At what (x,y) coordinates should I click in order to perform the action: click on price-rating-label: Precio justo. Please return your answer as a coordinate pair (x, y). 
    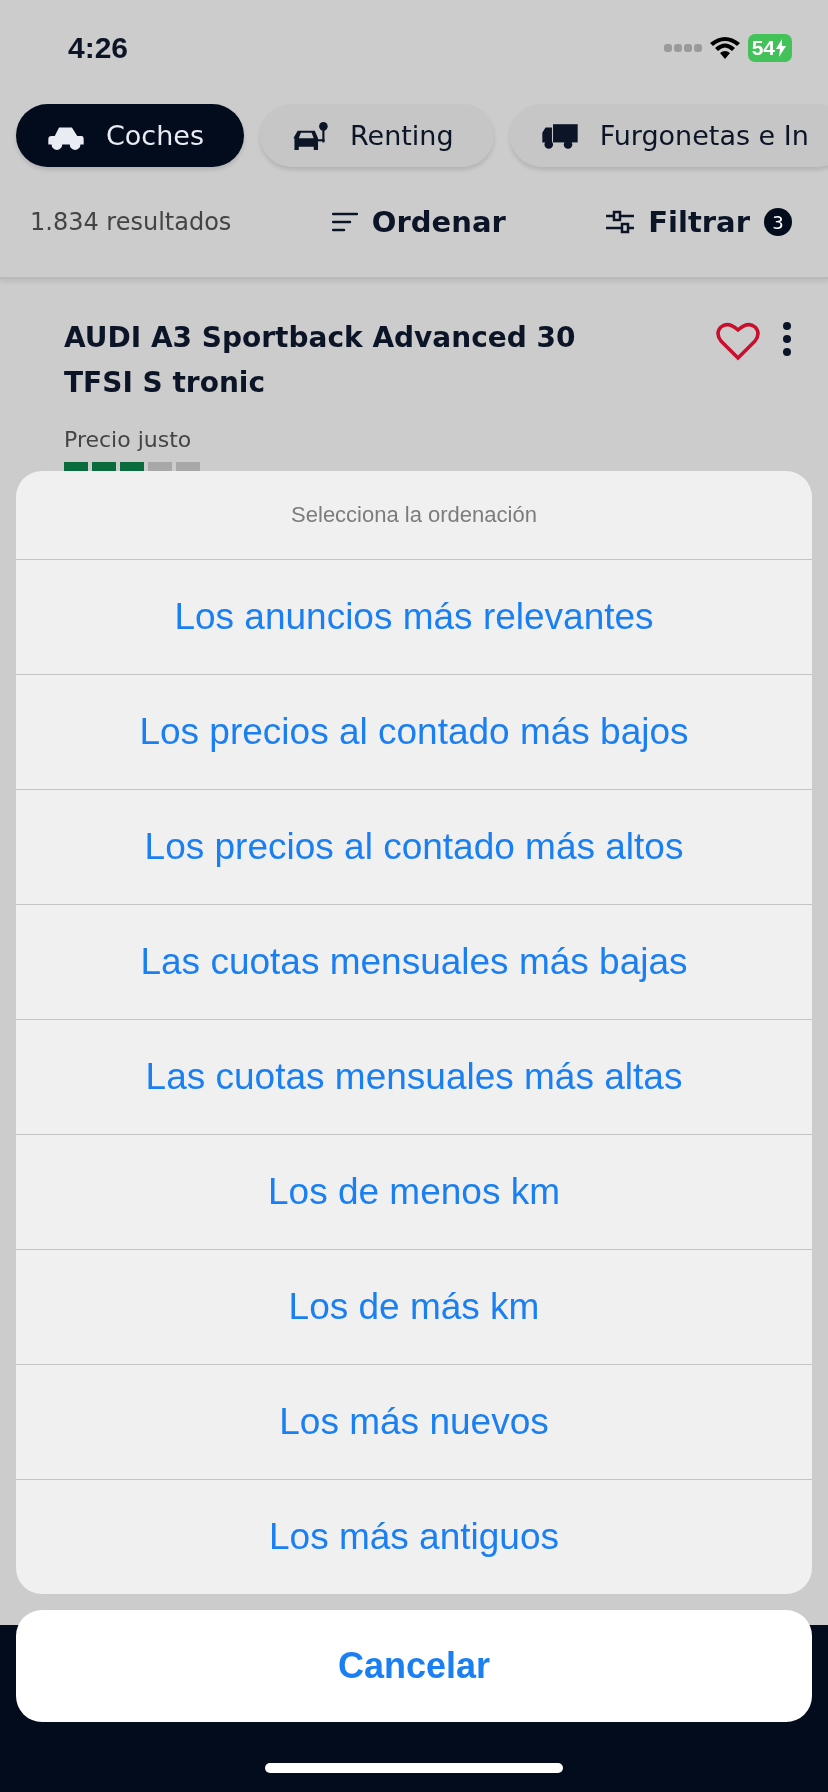
    Looking at the image, I should click on (128, 439).